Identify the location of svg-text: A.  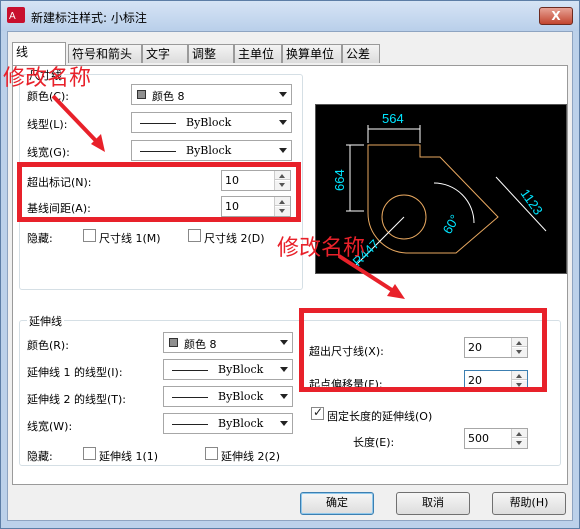
(12, 16).